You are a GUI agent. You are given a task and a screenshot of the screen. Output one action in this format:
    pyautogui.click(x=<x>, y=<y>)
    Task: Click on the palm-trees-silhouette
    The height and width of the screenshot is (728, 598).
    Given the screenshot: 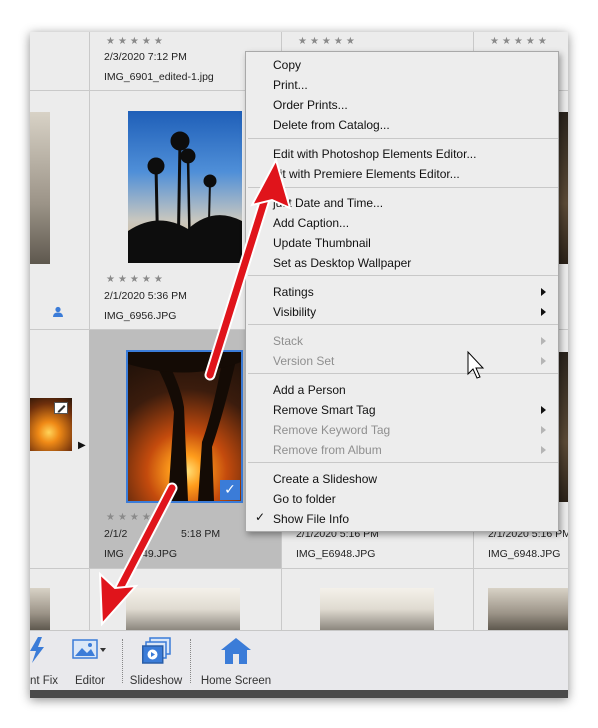 What is the action you would take?
    pyautogui.click(x=185, y=197)
    